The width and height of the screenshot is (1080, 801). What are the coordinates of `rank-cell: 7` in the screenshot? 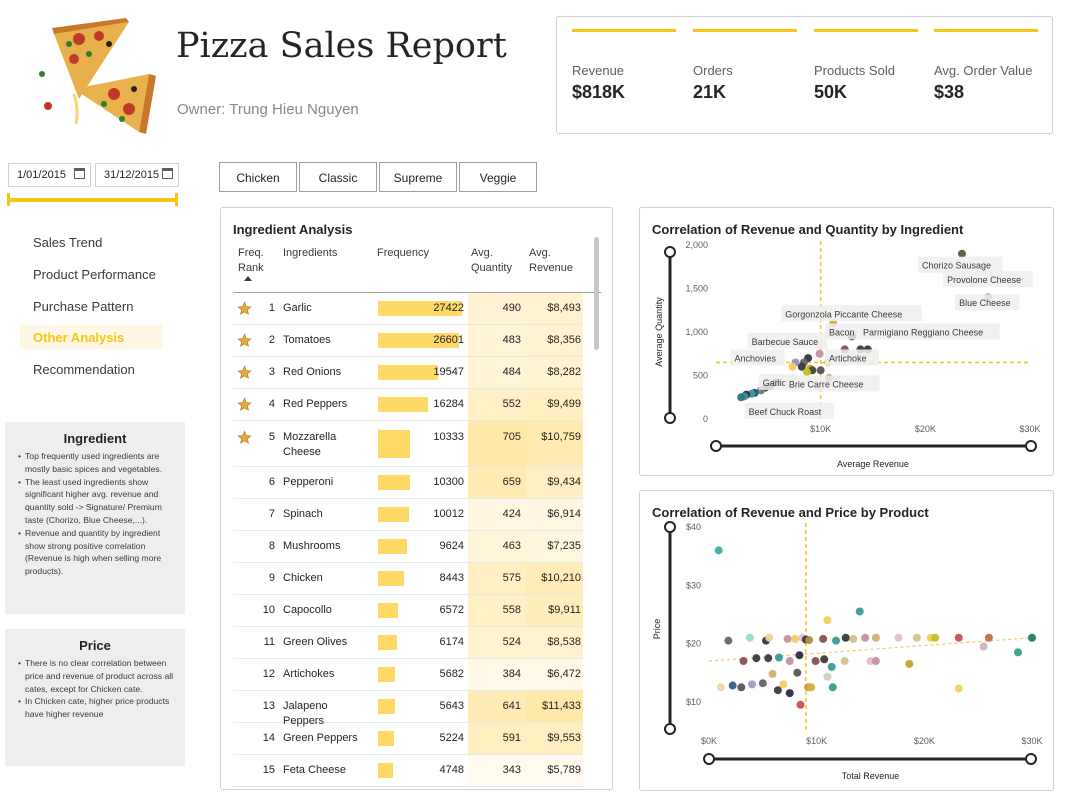 It's located at (271, 514).